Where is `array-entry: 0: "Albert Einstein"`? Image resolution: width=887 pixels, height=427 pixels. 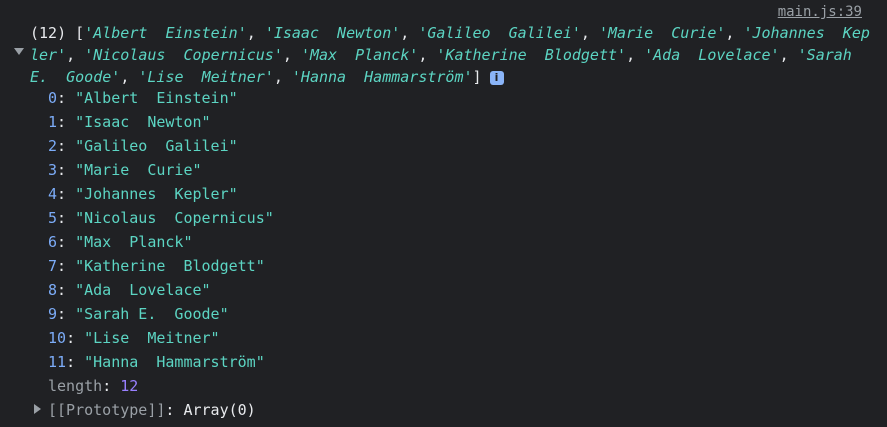
array-entry: 0: "Albert Einstein" is located at coordinates (161, 98).